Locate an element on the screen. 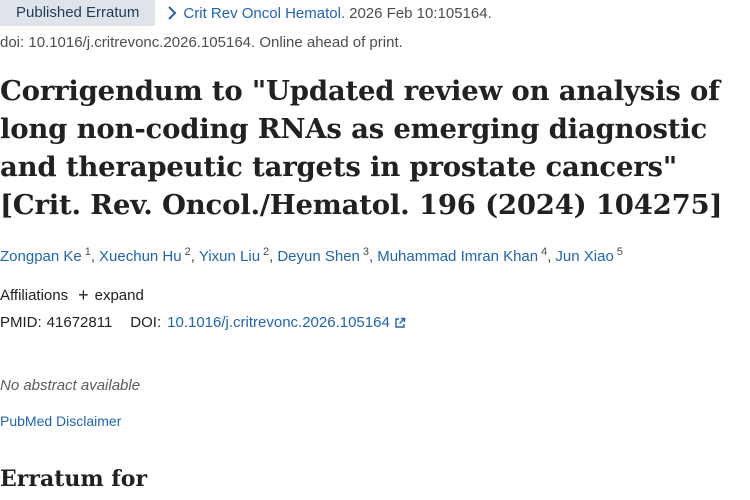 Image resolution: width=750 pixels, height=500 pixels. affiliations-label: Affiliations is located at coordinates (34, 295).